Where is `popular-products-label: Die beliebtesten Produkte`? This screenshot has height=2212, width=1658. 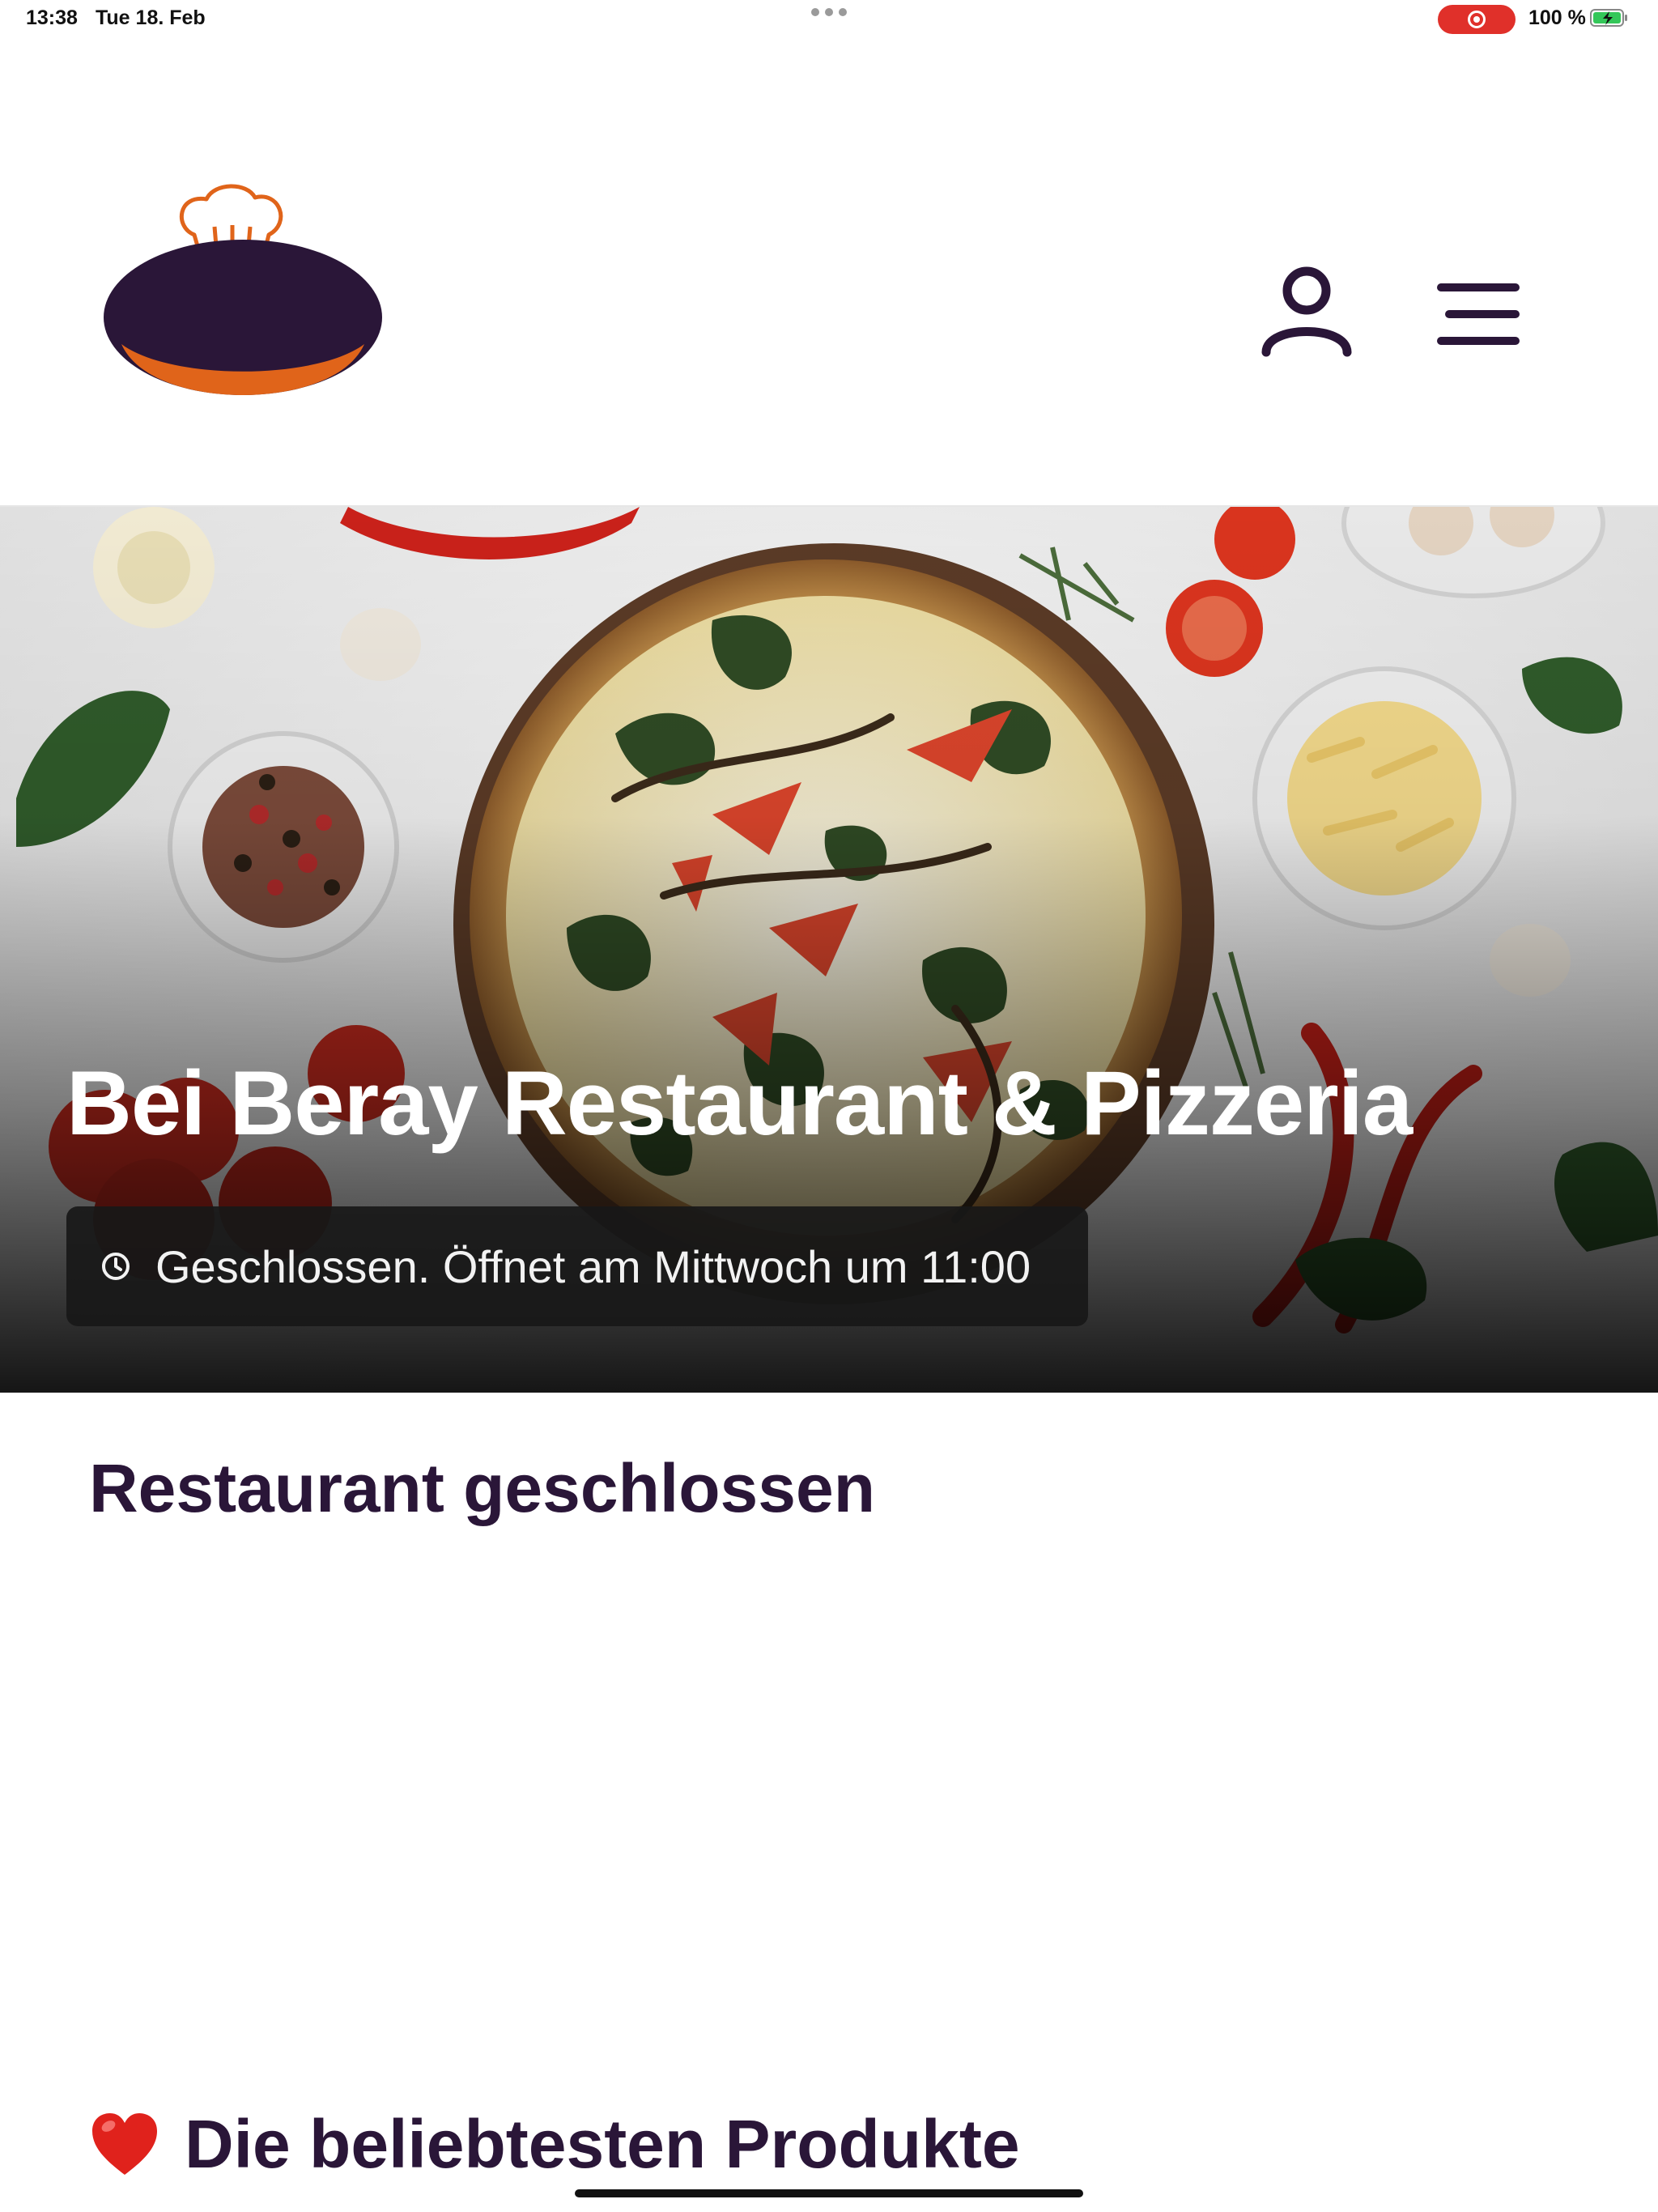 popular-products-label: Die beliebtesten Produkte is located at coordinates (602, 2144).